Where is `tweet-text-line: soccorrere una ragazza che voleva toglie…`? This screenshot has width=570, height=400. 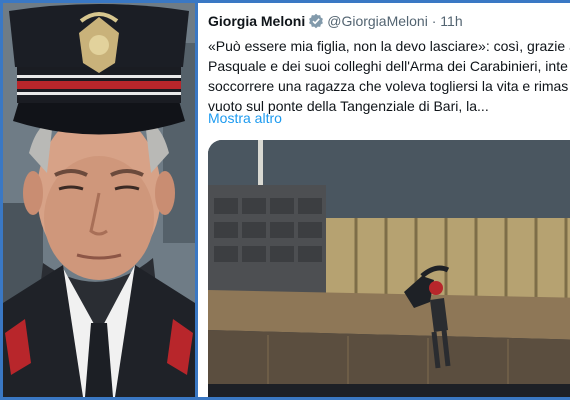 tweet-text-line: soccorrere una ragazza che voleva toglie… is located at coordinates (388, 86).